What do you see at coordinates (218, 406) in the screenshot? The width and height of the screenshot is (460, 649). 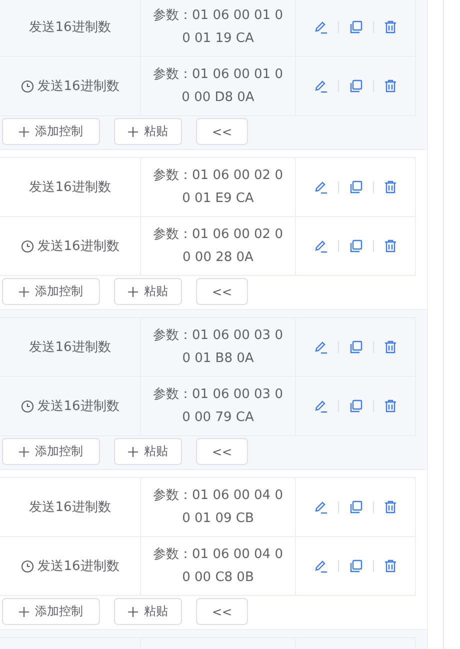 I see `params-text: 参数：01 06 00 03 00 00 79 CA` at bounding box center [218, 406].